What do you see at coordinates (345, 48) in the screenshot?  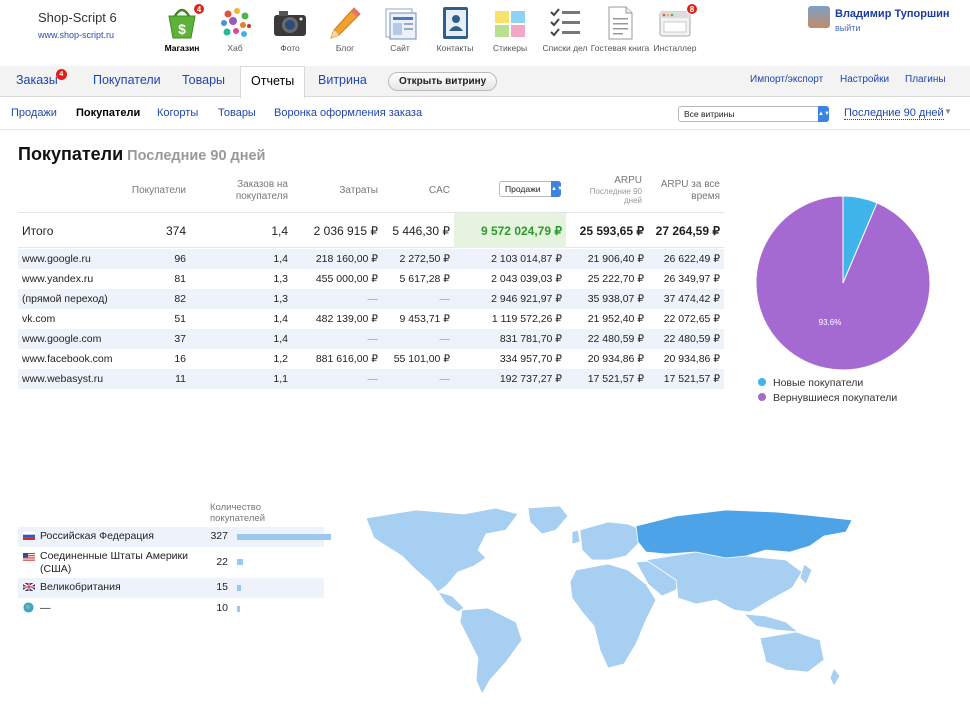 I see `app-label: Блог` at bounding box center [345, 48].